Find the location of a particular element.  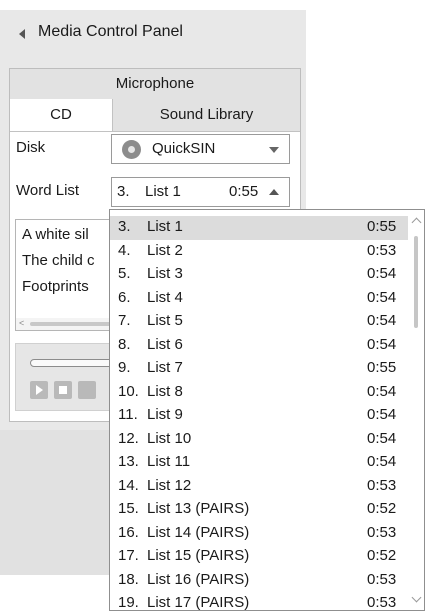

option-number: 16. is located at coordinates (128, 532).